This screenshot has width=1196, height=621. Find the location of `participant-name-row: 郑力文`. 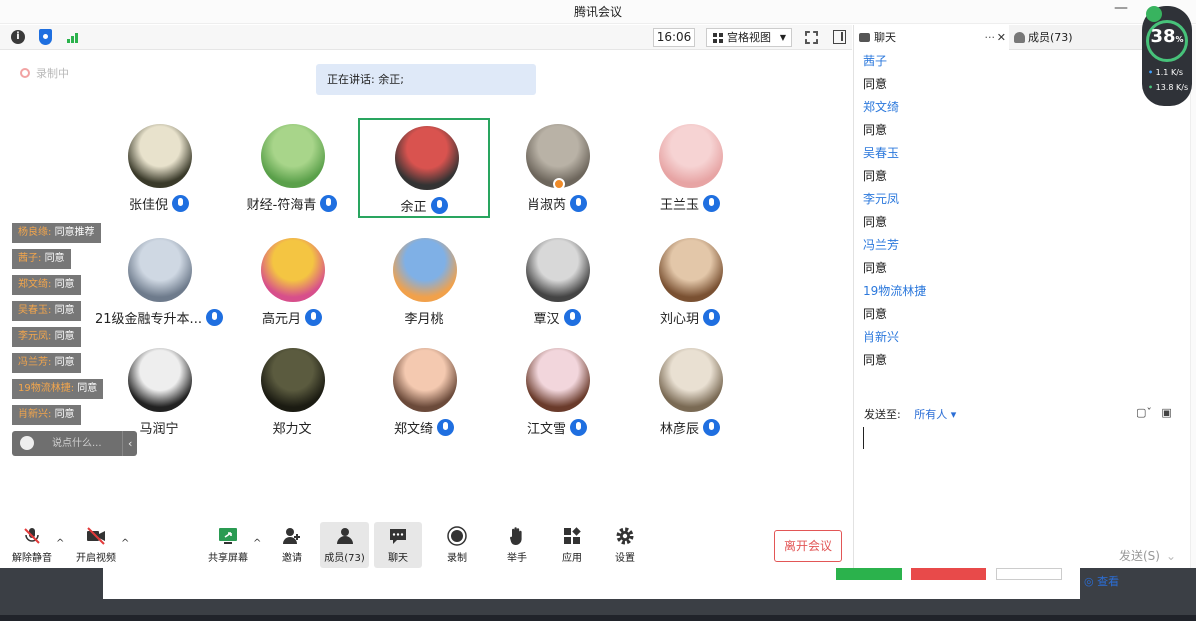

participant-name-row: 郑力文 is located at coordinates (292, 427).